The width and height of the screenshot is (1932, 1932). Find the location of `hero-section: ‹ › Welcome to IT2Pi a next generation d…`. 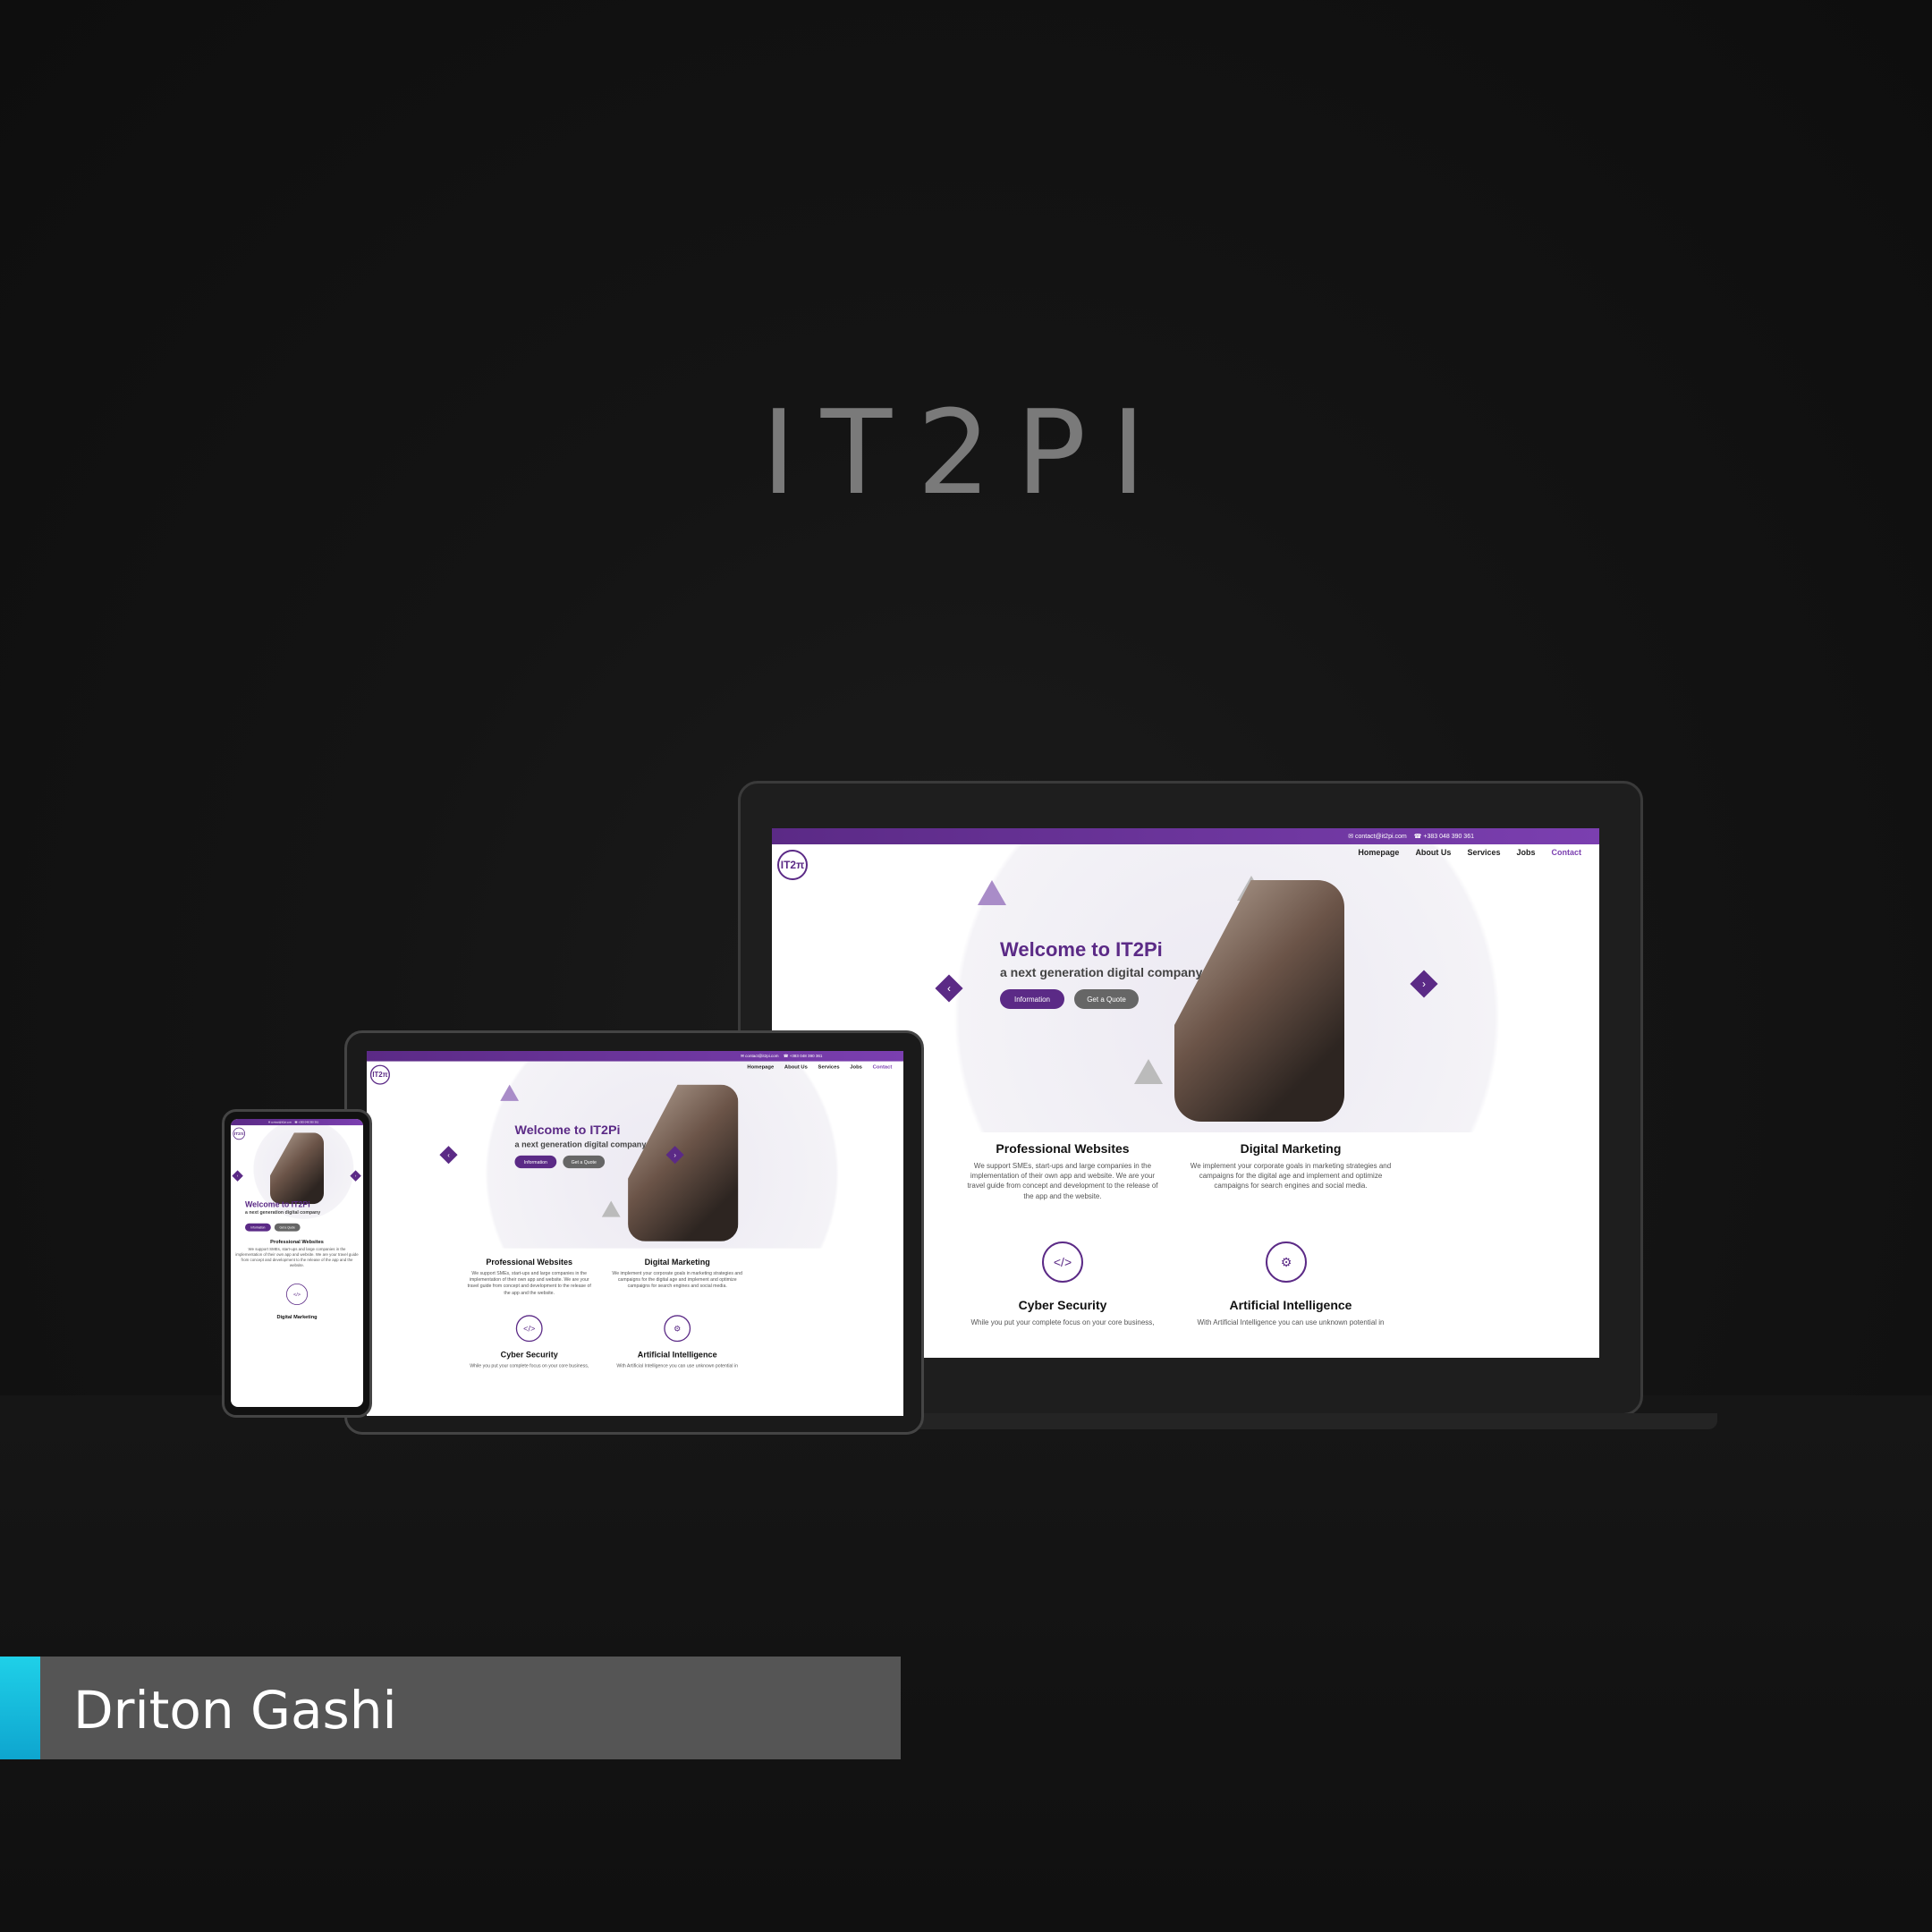

hero-section: ‹ › Welcome to IT2Pi a next generation d… is located at coordinates (297, 1174).